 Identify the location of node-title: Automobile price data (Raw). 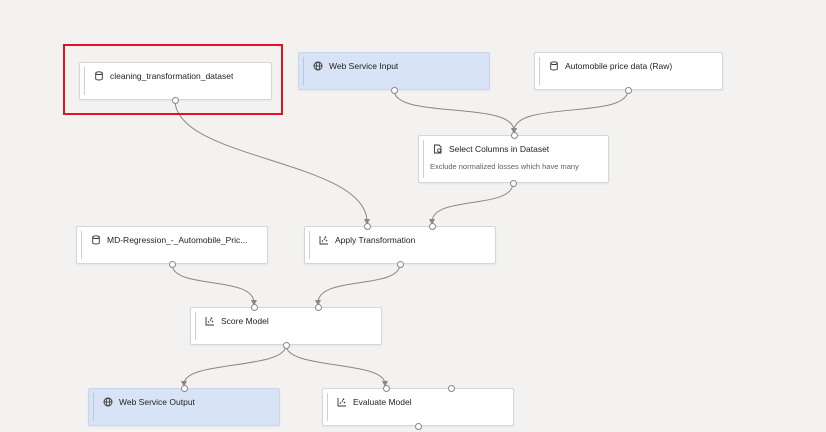
(619, 66).